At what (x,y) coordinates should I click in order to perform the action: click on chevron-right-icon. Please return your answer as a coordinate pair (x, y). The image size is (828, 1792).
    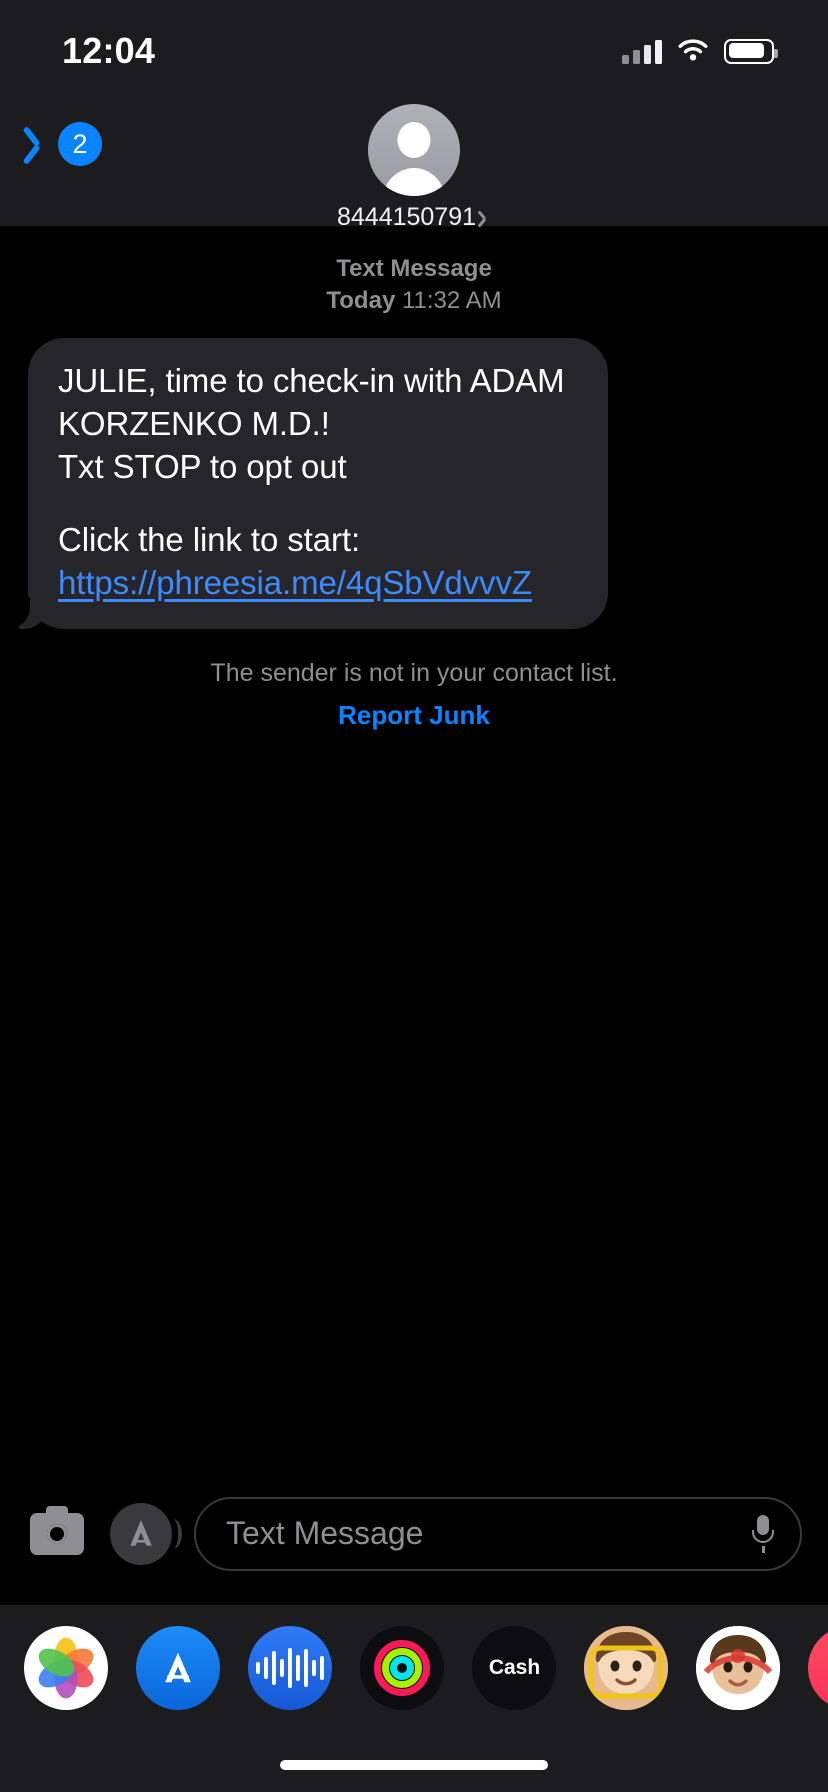
    Looking at the image, I should click on (486, 218).